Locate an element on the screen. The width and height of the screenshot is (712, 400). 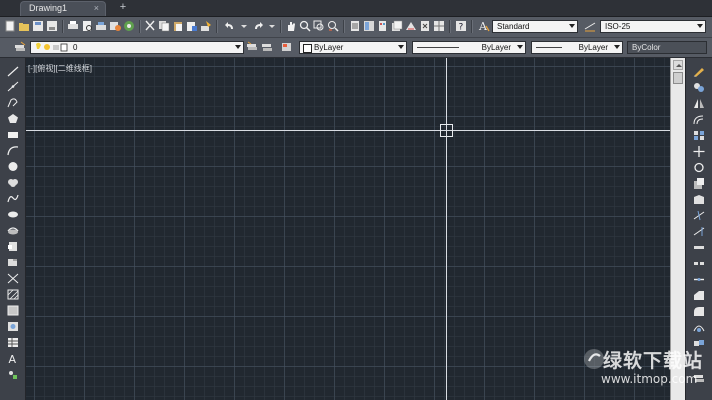
erase-icon is located at coordinates (699, 71).